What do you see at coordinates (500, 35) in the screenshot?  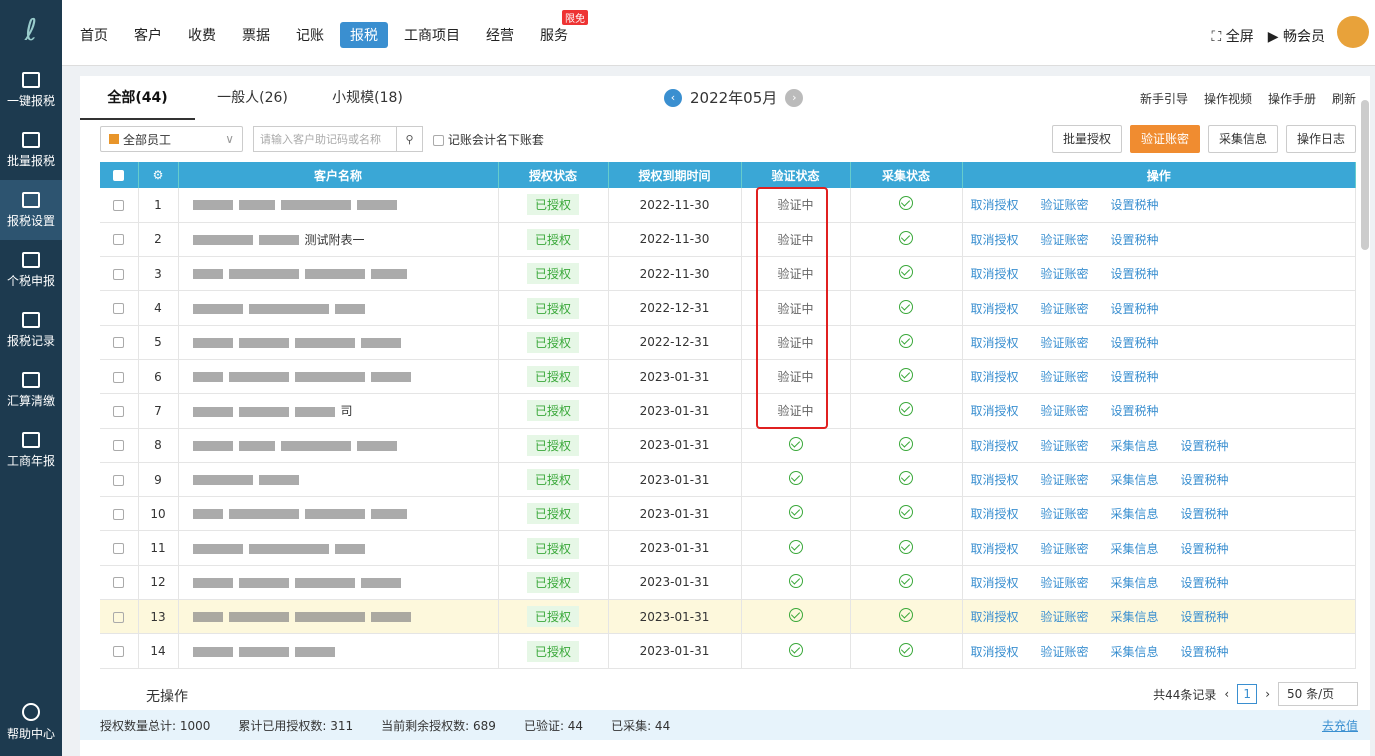 I see `nav-item: 经营` at bounding box center [500, 35].